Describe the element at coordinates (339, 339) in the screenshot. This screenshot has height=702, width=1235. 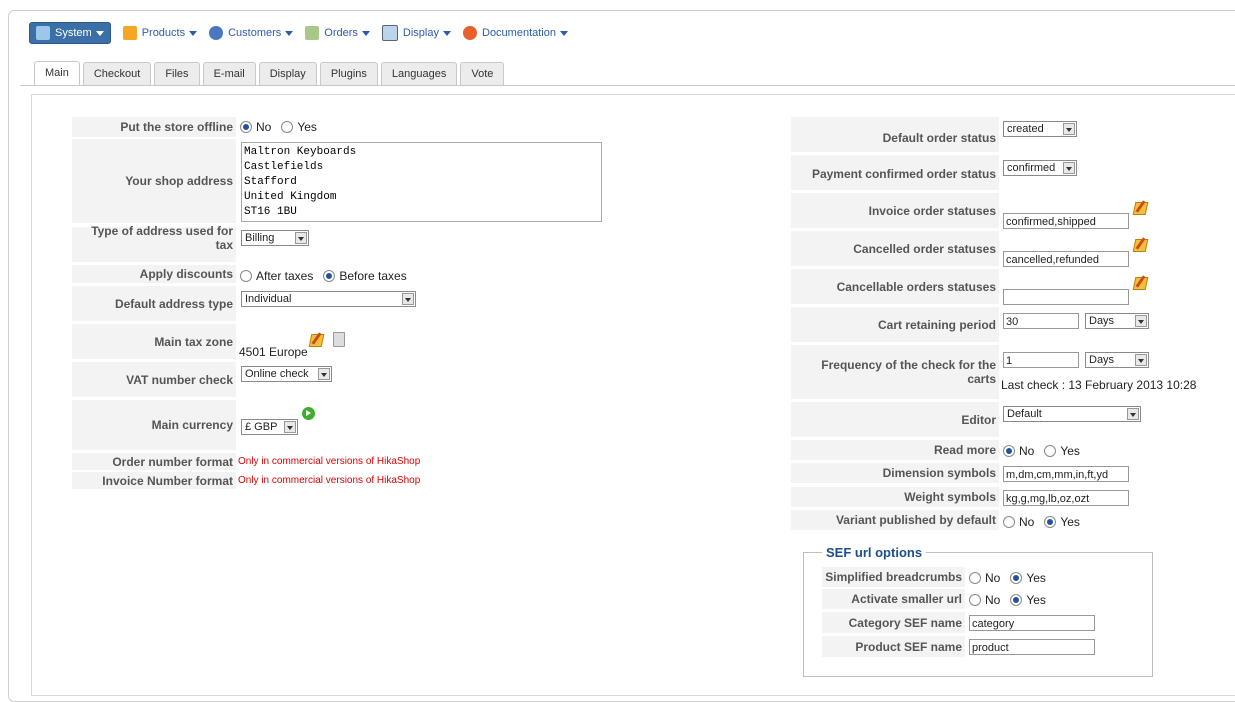
I see `delete-icon` at that location.